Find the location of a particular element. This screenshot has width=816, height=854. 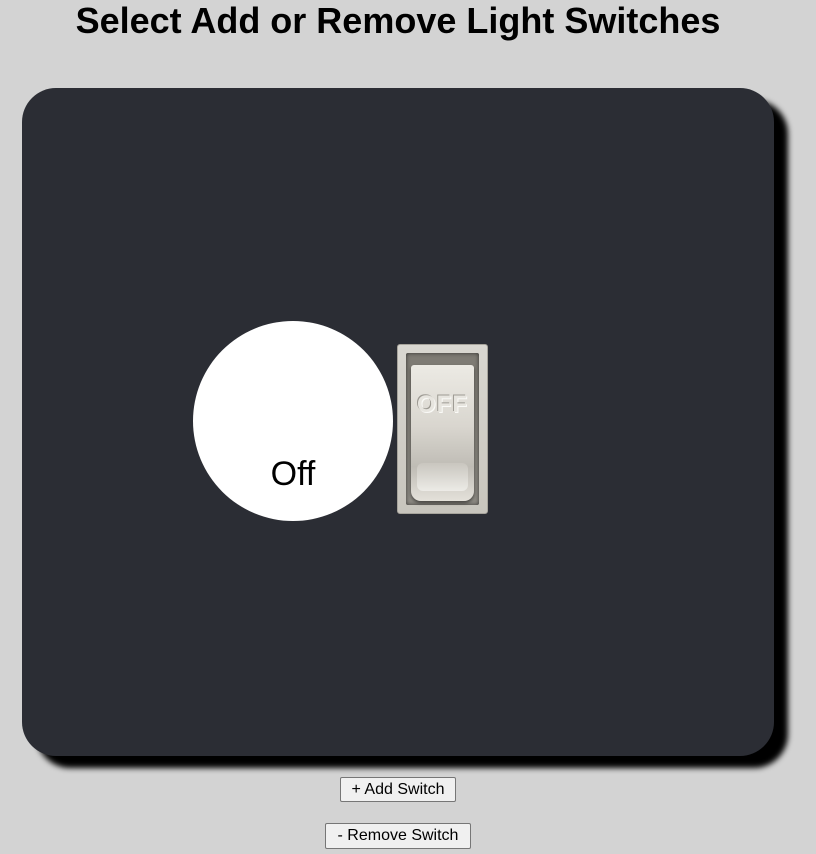

switch-slot: OFF is located at coordinates (442, 429).